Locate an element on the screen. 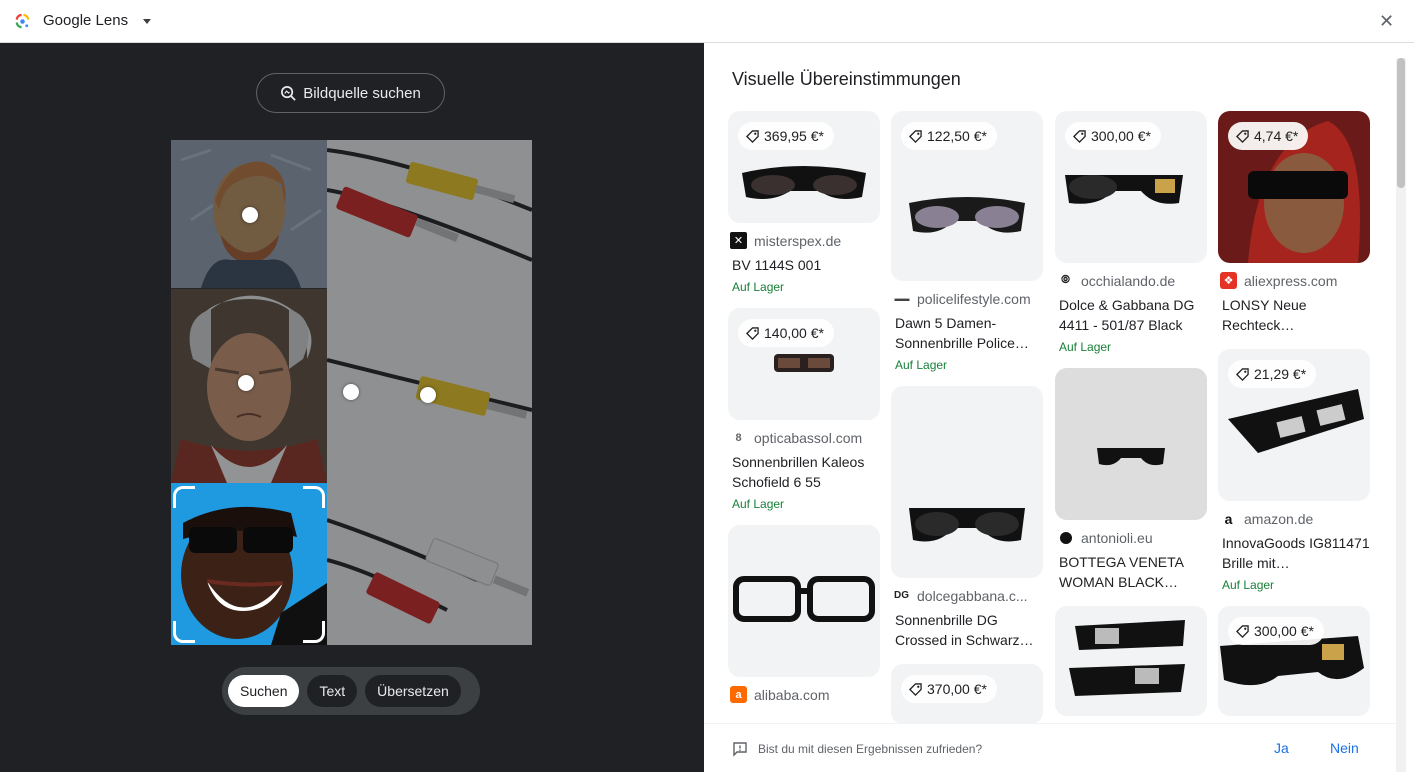 This screenshot has width=1414, height=772. site-favicon-icon: DG is located at coordinates (901, 595).